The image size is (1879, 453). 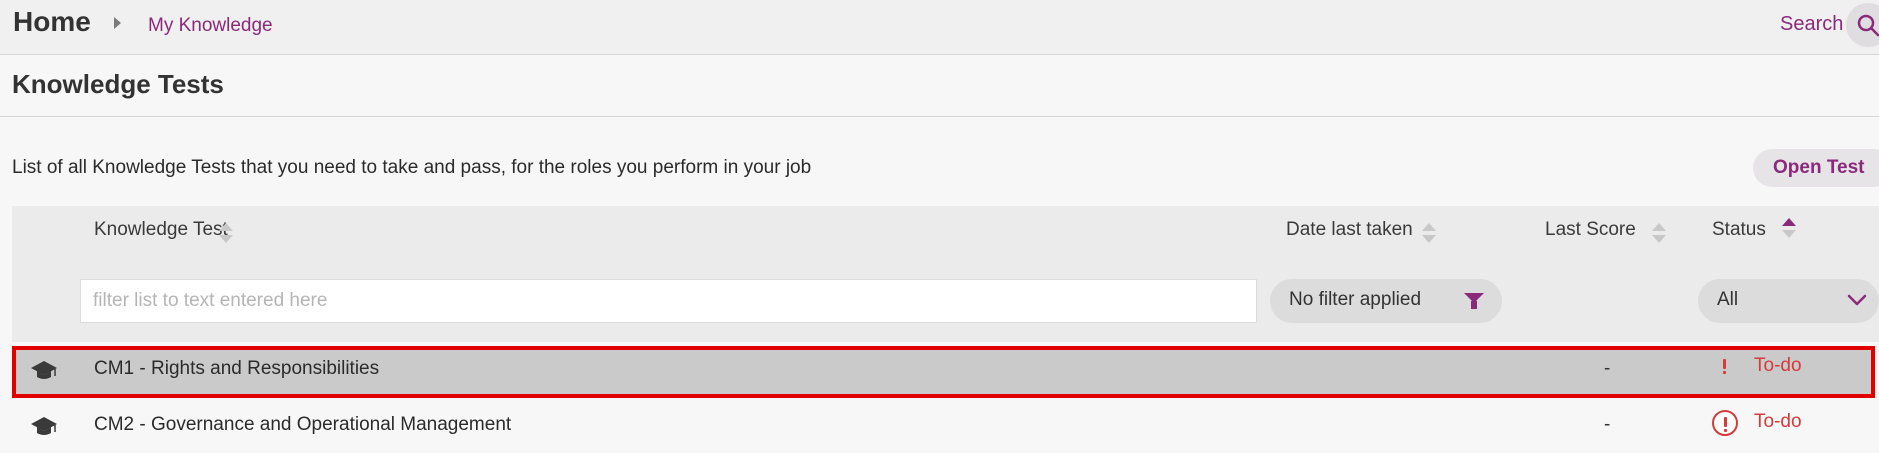 What do you see at coordinates (52, 22) in the screenshot?
I see `home-link: Home` at bounding box center [52, 22].